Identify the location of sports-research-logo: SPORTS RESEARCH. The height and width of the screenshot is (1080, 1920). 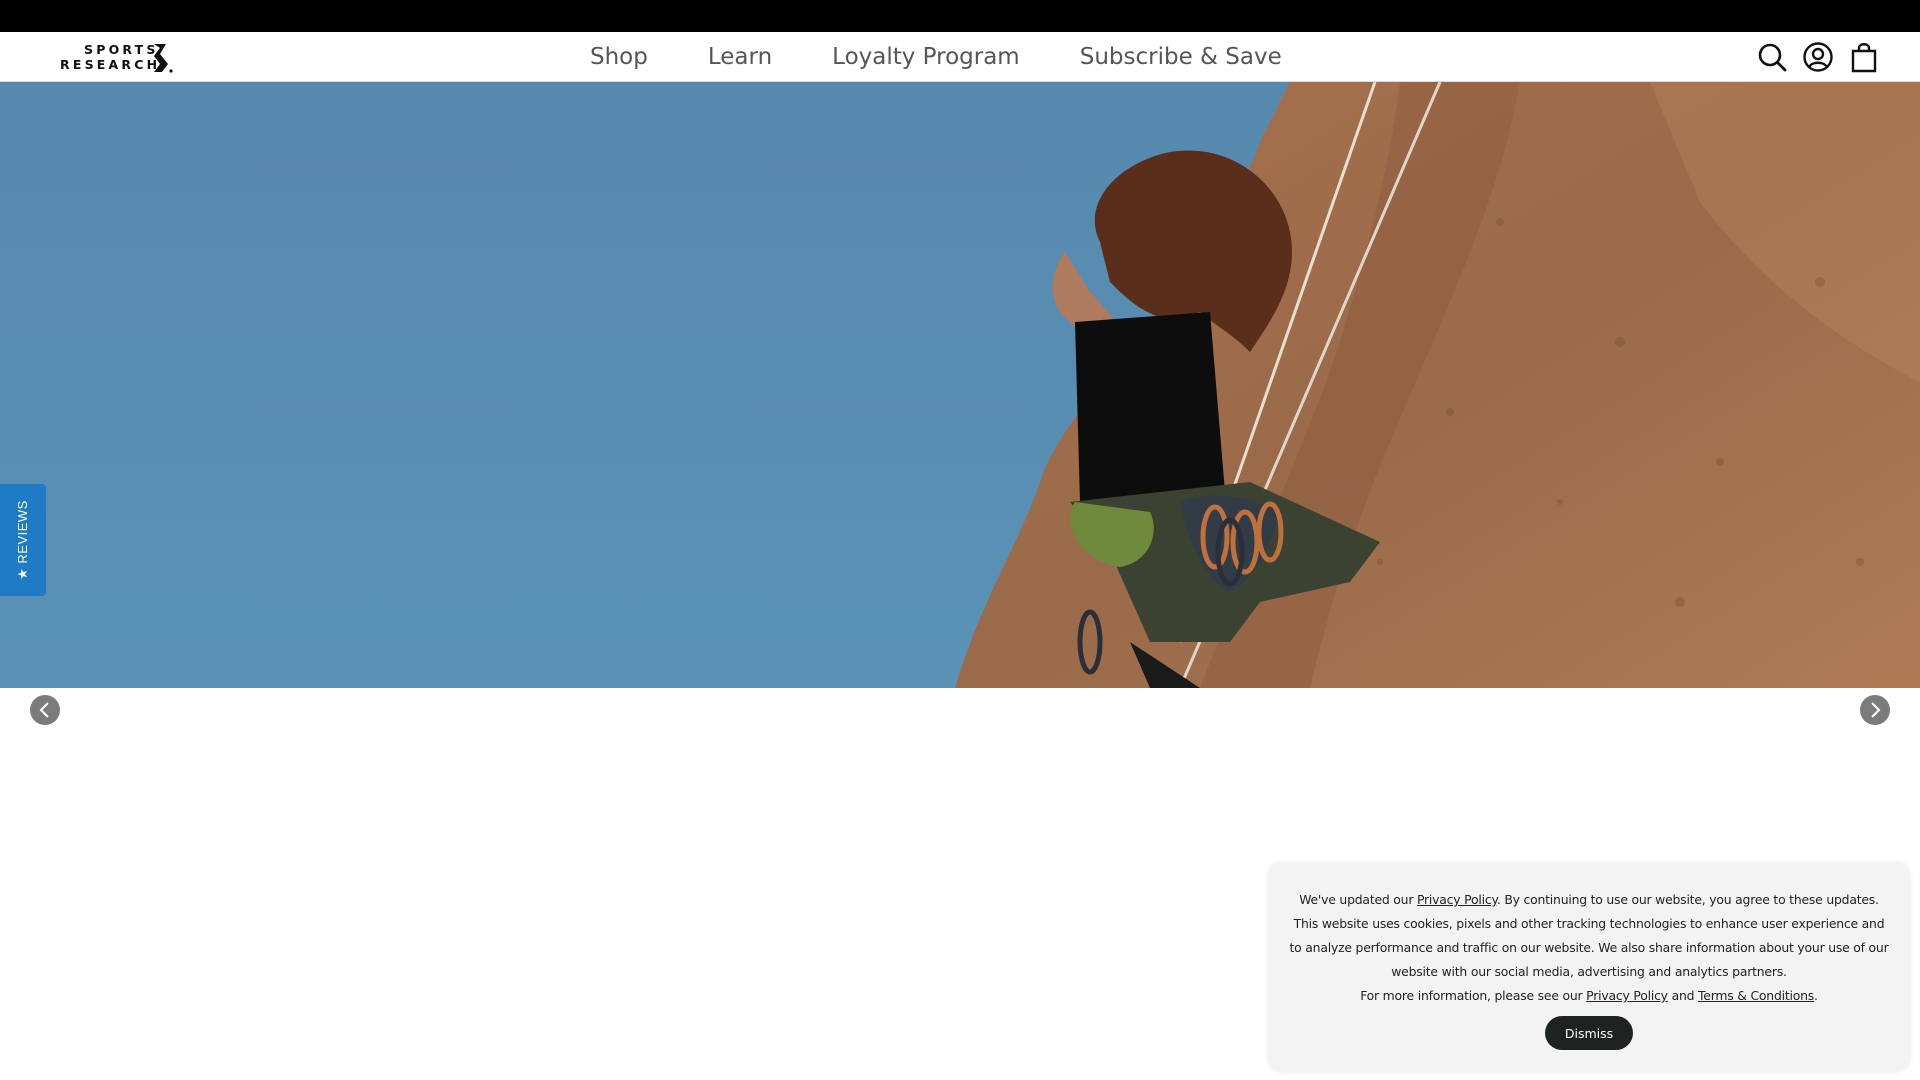
(120, 57).